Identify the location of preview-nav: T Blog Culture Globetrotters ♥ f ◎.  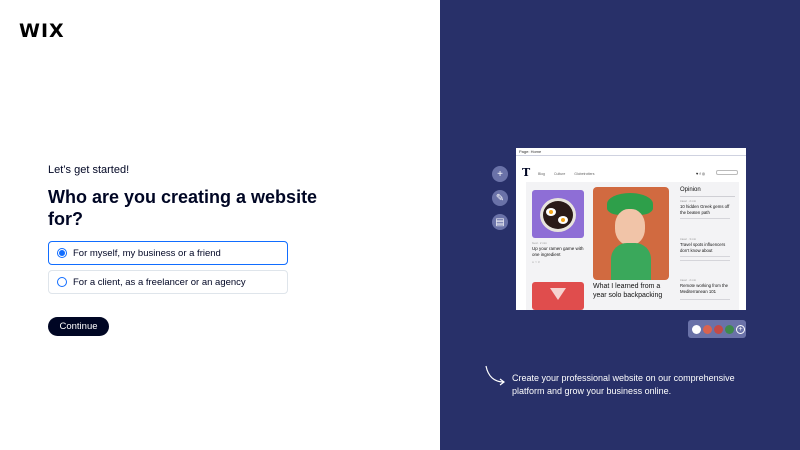
(631, 173).